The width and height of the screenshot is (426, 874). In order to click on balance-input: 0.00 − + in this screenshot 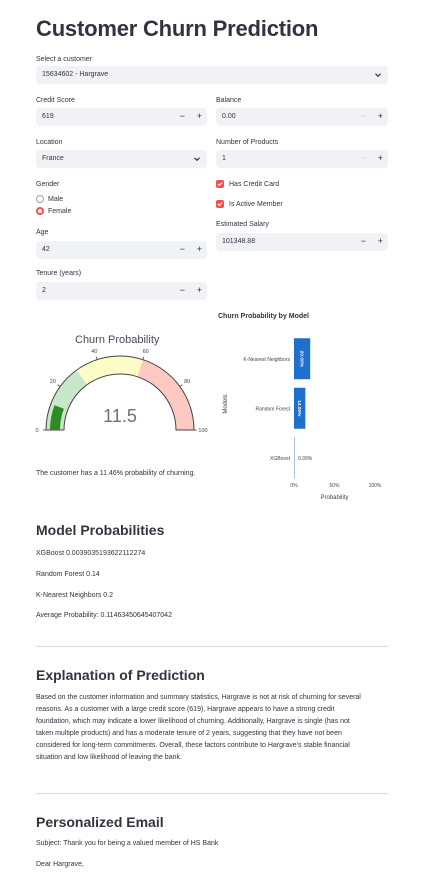, I will do `click(302, 117)`.